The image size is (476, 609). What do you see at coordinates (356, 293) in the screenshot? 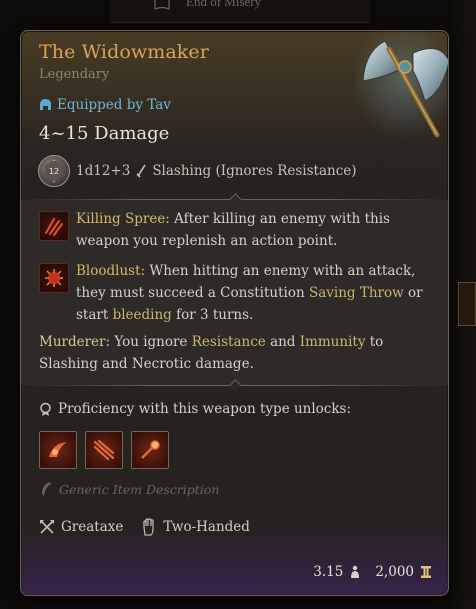
I see `saving-throw-link: Saving Throw` at bounding box center [356, 293].